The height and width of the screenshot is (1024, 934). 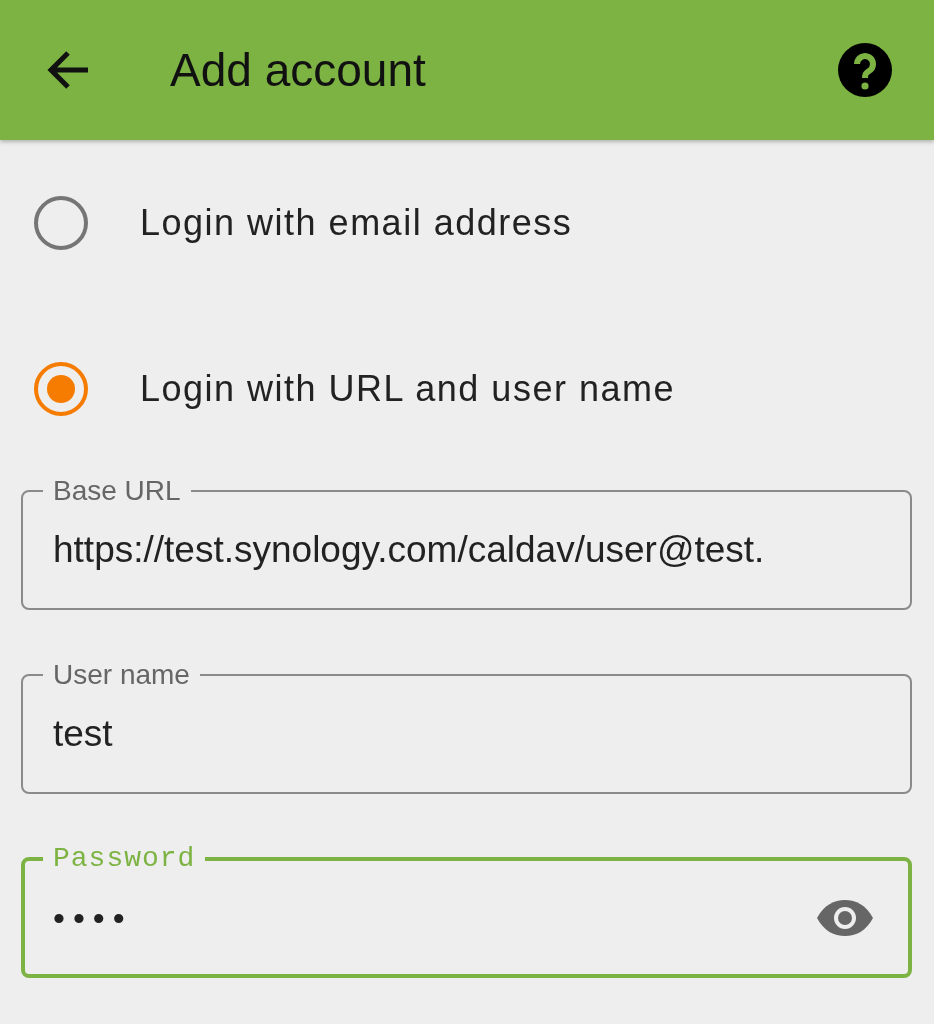 What do you see at coordinates (68, 70) in the screenshot?
I see `back-arrow-icon` at bounding box center [68, 70].